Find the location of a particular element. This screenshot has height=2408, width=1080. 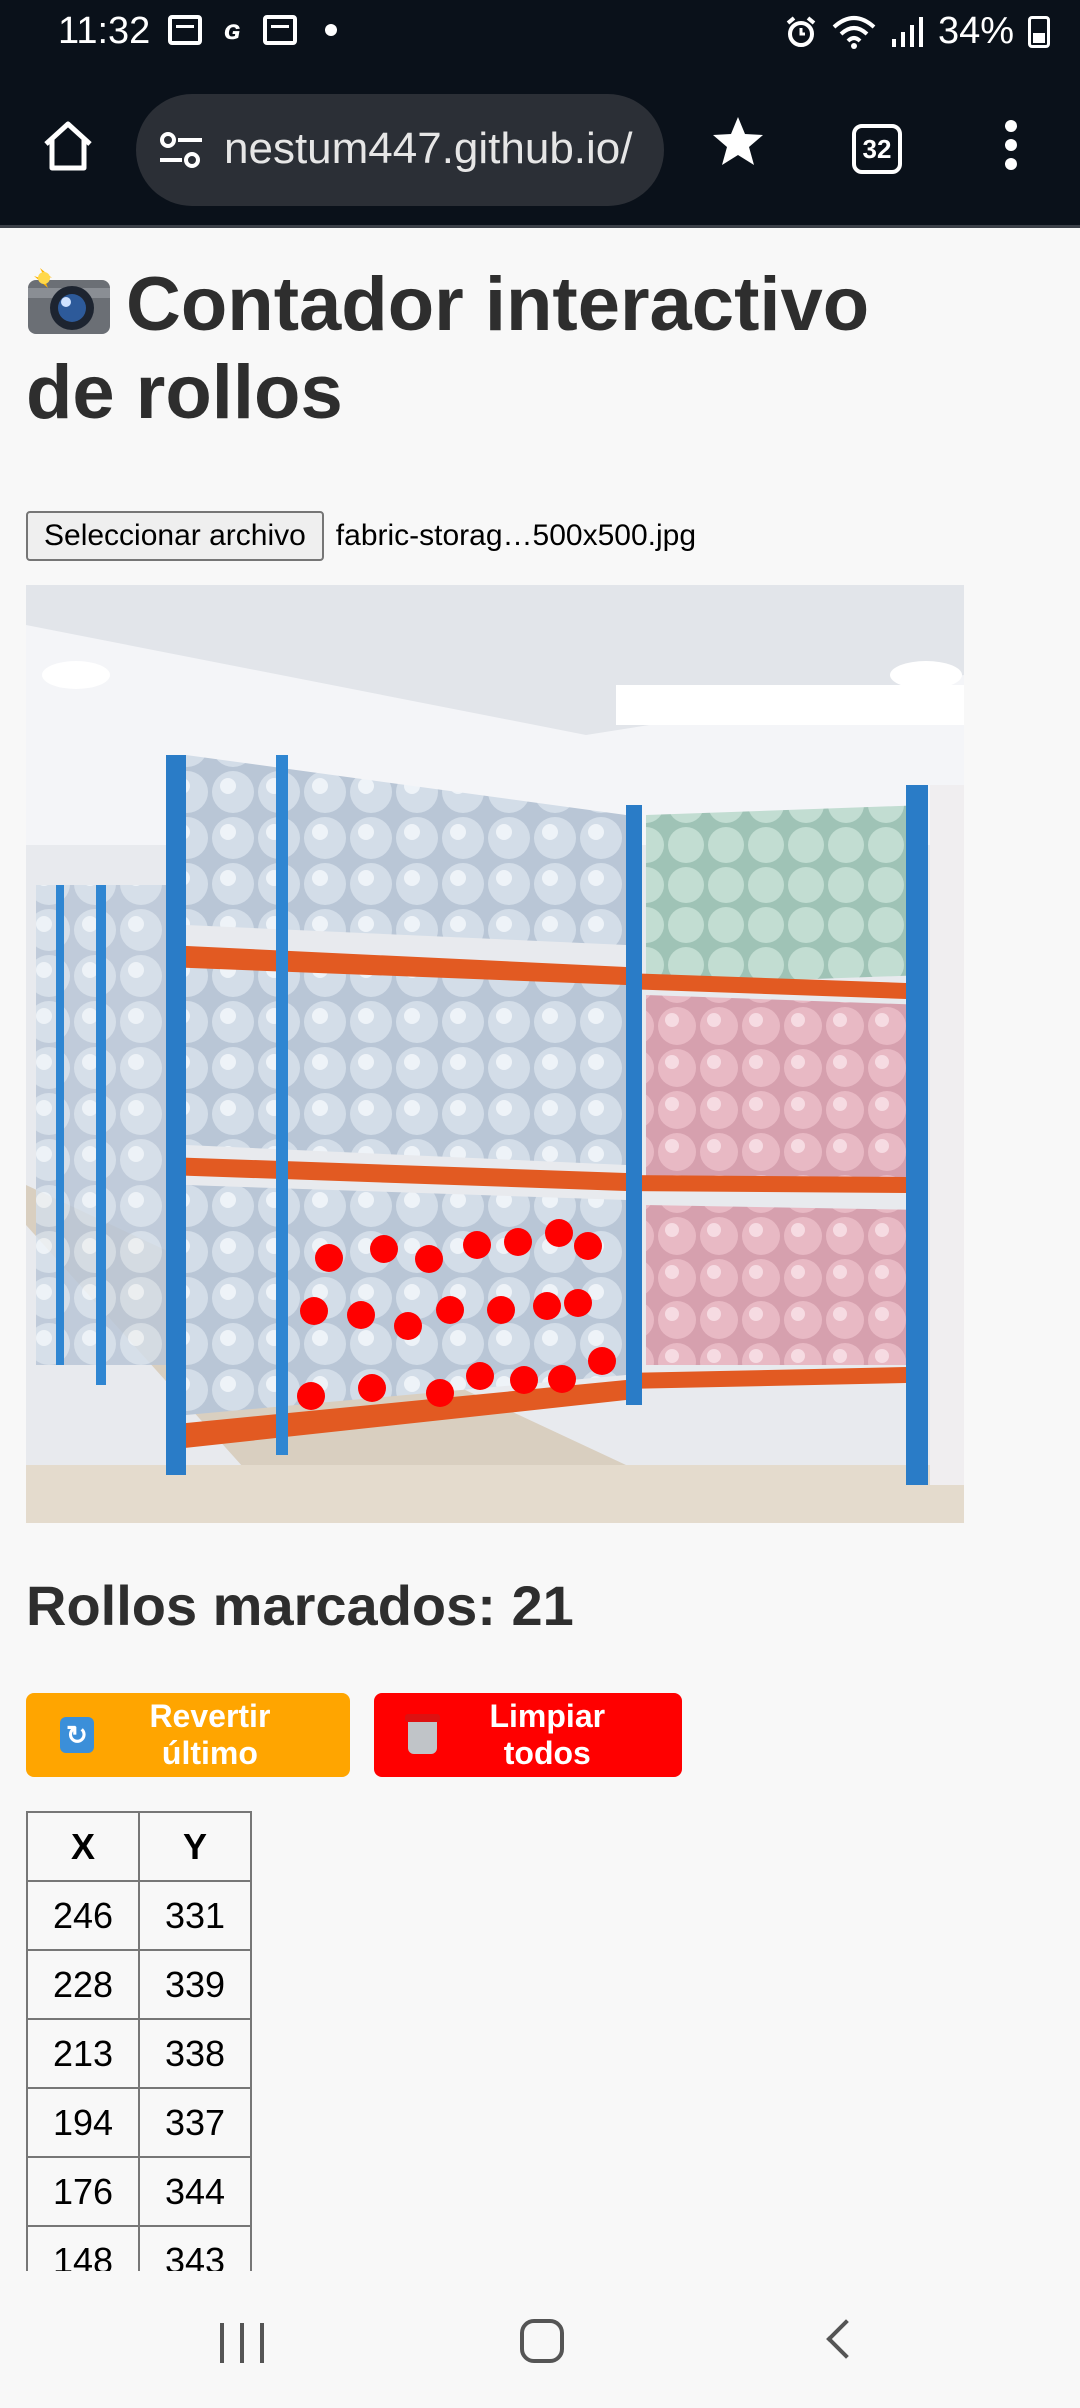

site-settings-icon is located at coordinates (181, 150).